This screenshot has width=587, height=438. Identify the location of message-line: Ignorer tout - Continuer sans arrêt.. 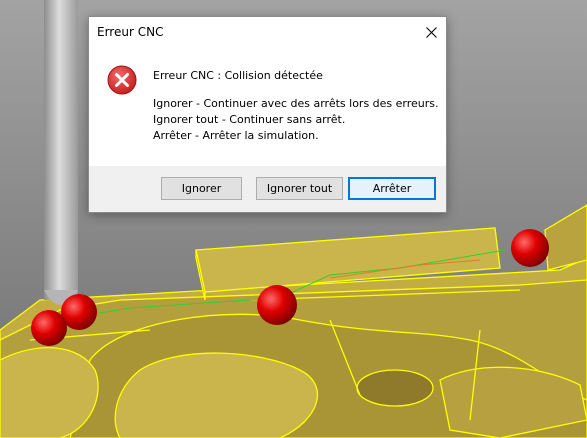
(249, 119).